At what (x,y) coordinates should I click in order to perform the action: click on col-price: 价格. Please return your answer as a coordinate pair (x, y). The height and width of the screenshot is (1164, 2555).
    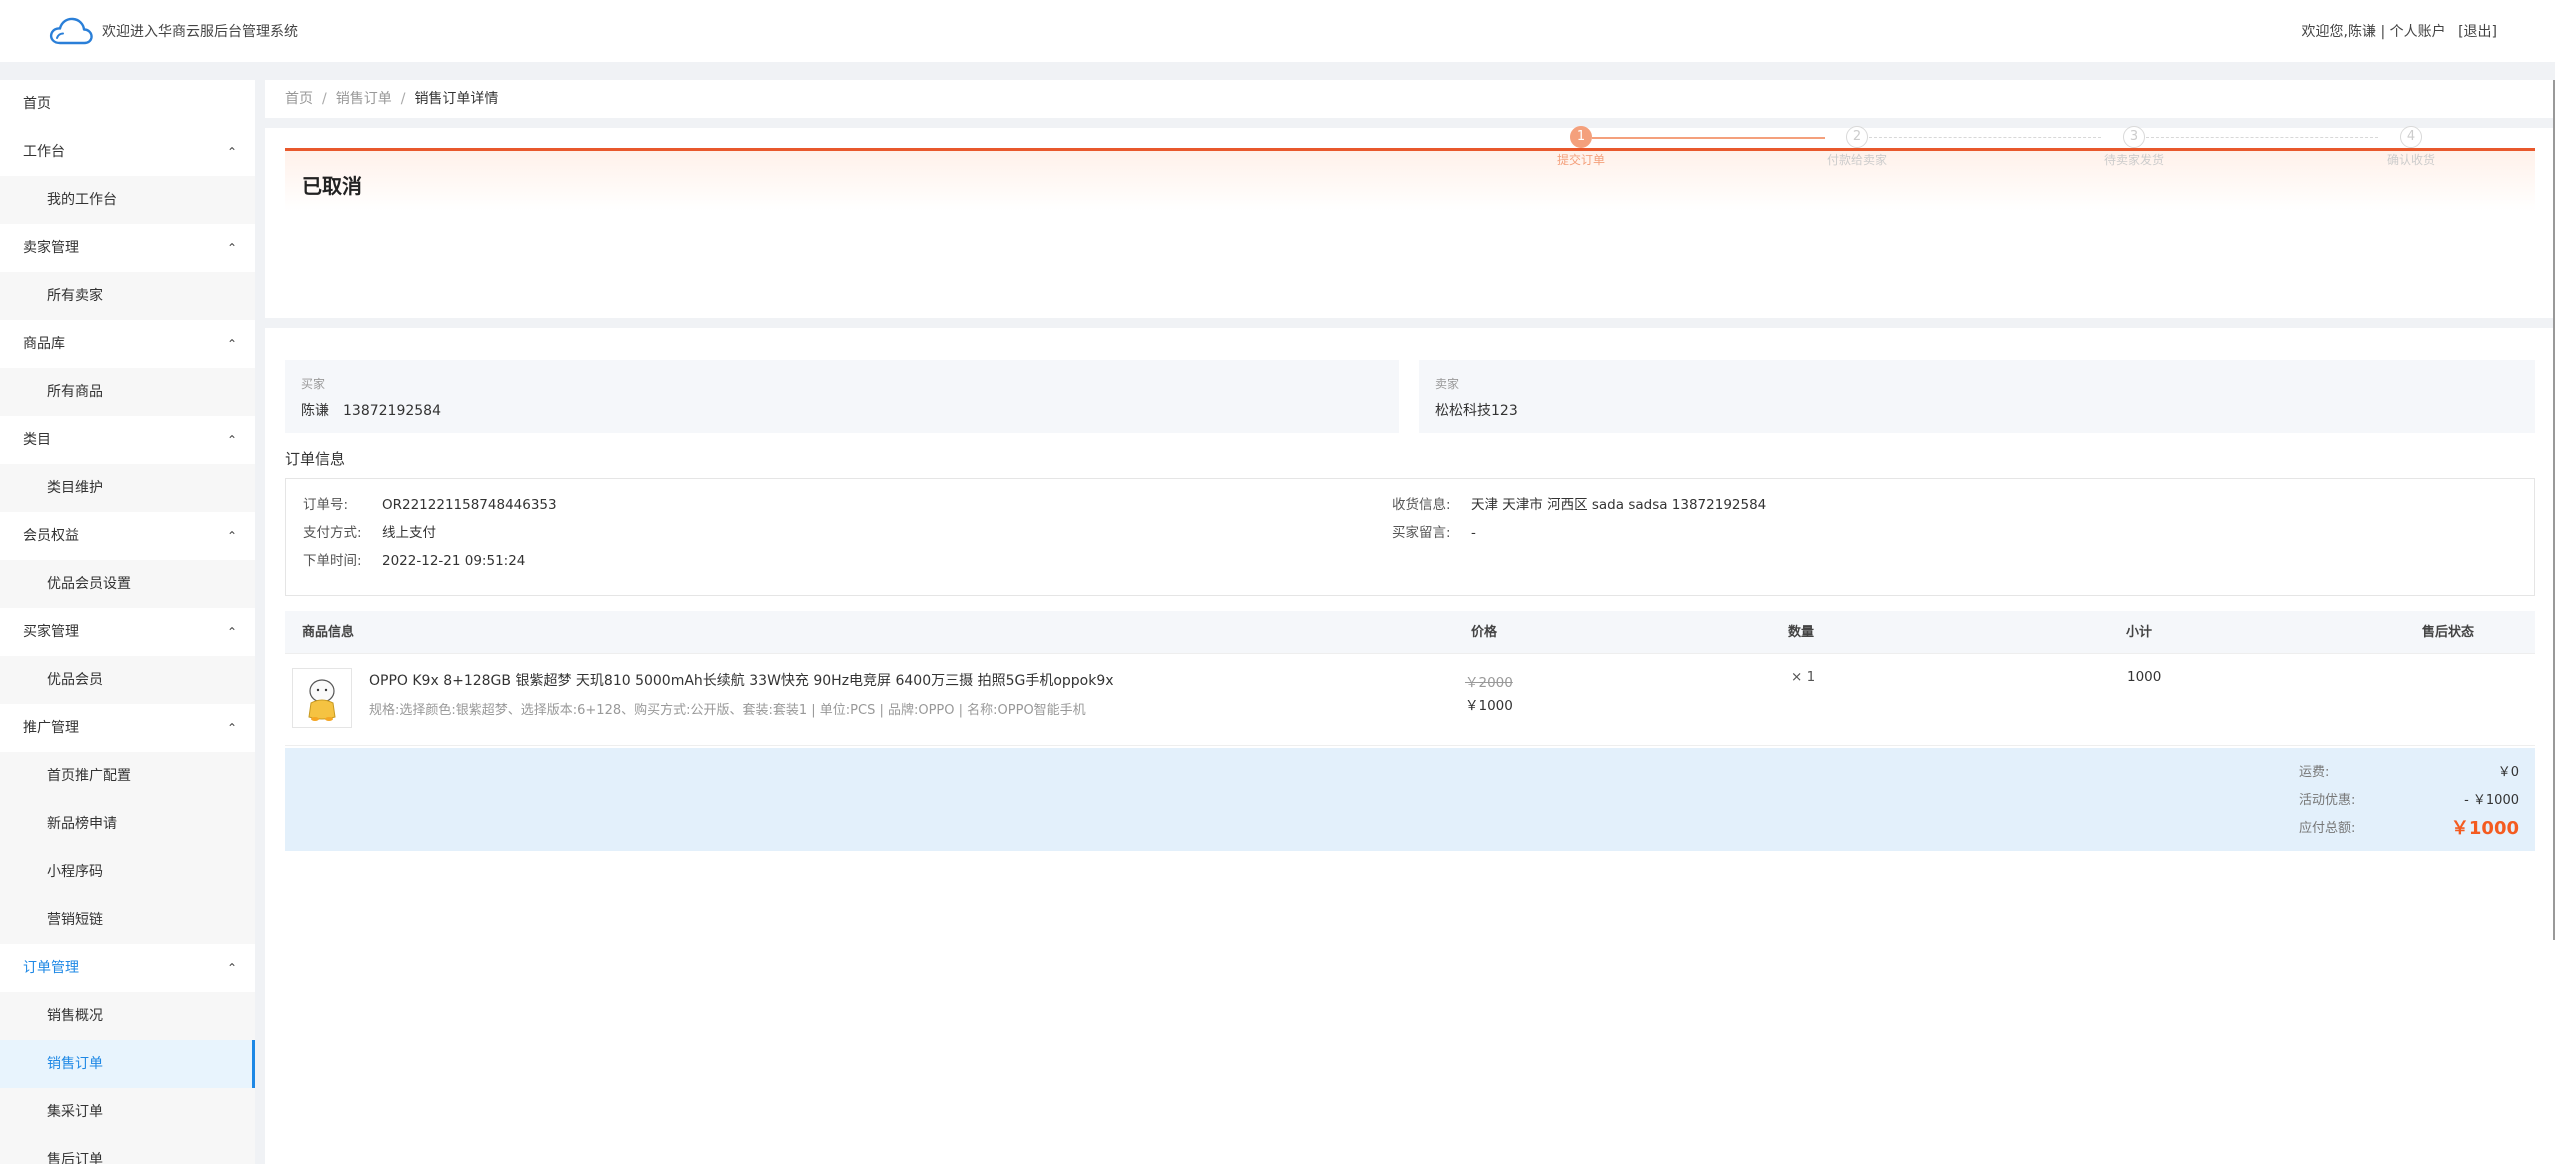
    Looking at the image, I should click on (1484, 632).